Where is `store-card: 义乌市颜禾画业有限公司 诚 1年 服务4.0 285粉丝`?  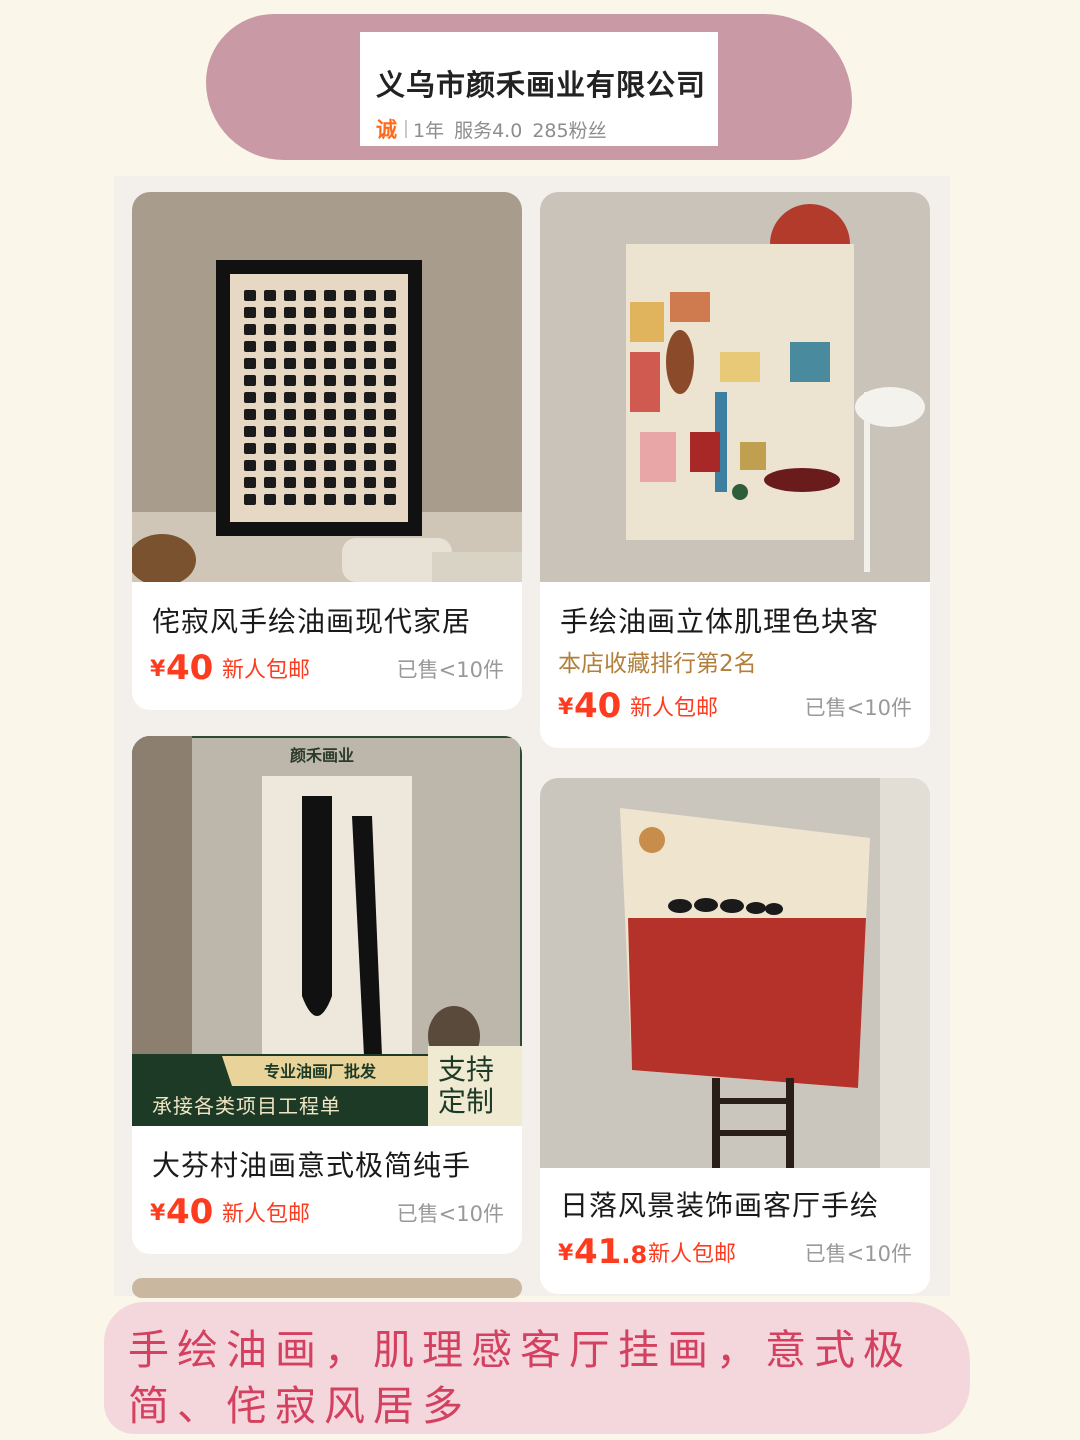
store-card: 义乌市颜禾画业有限公司 诚 1年 服务4.0 285粉丝 is located at coordinates (539, 89).